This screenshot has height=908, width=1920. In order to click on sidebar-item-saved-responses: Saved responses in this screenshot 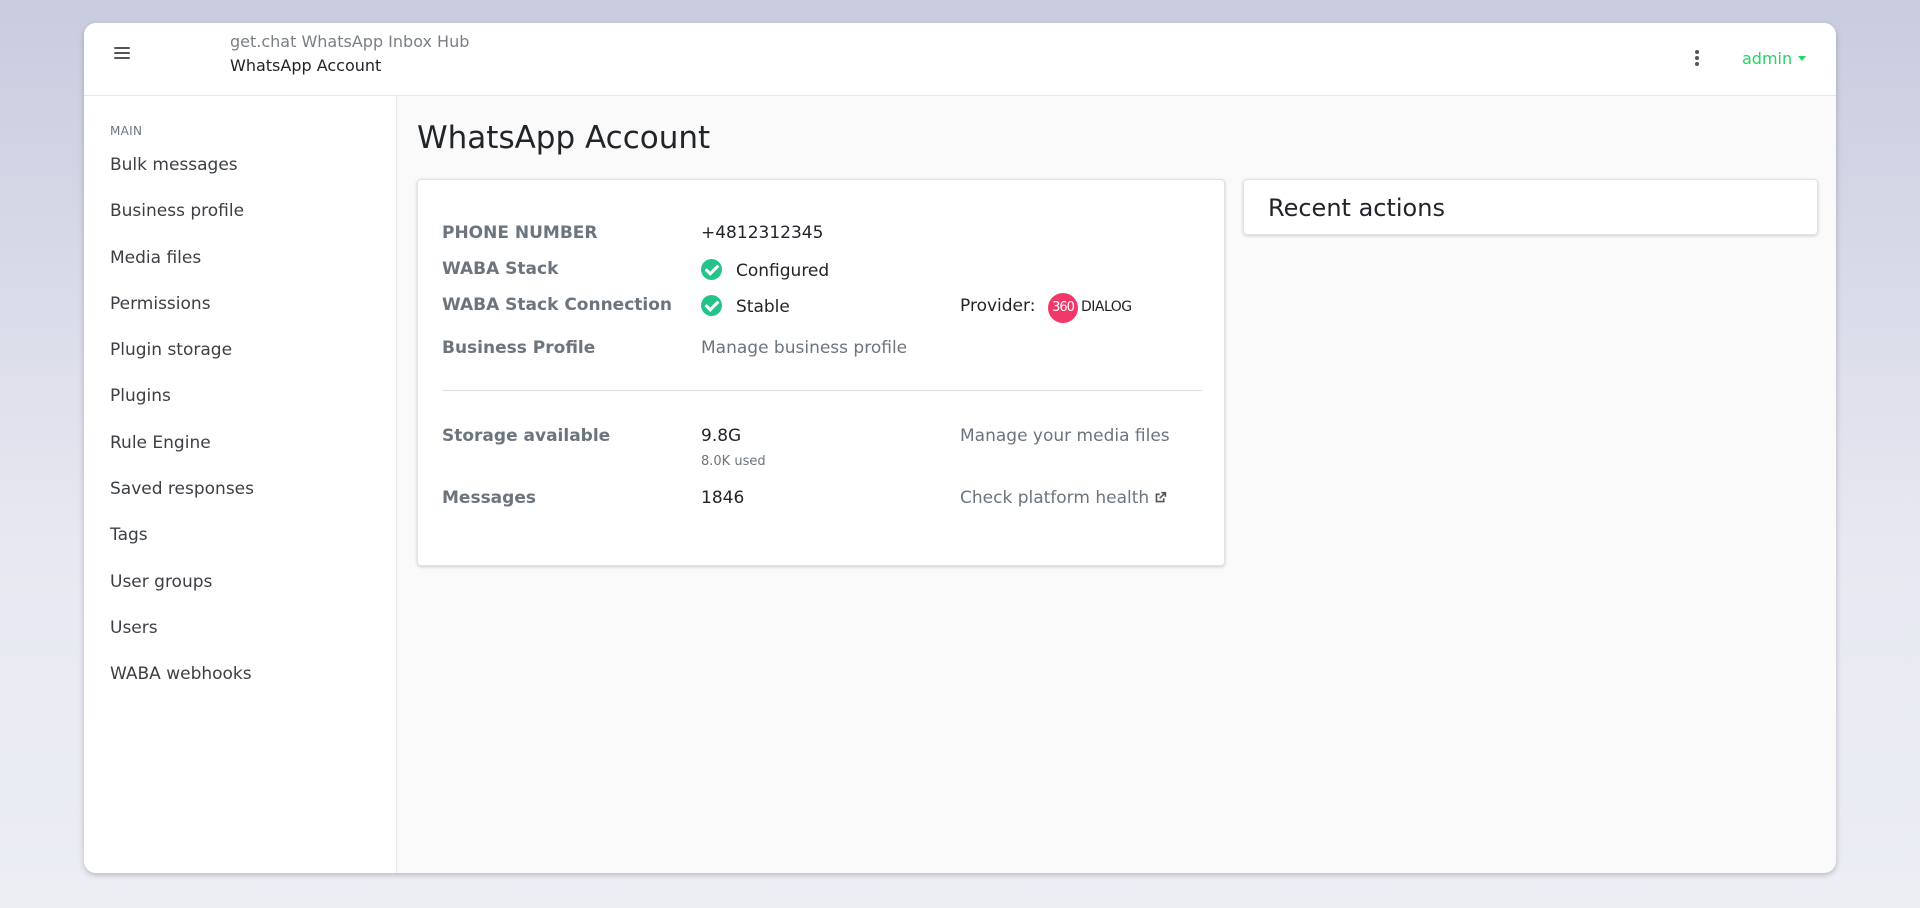, I will do `click(182, 501)`.